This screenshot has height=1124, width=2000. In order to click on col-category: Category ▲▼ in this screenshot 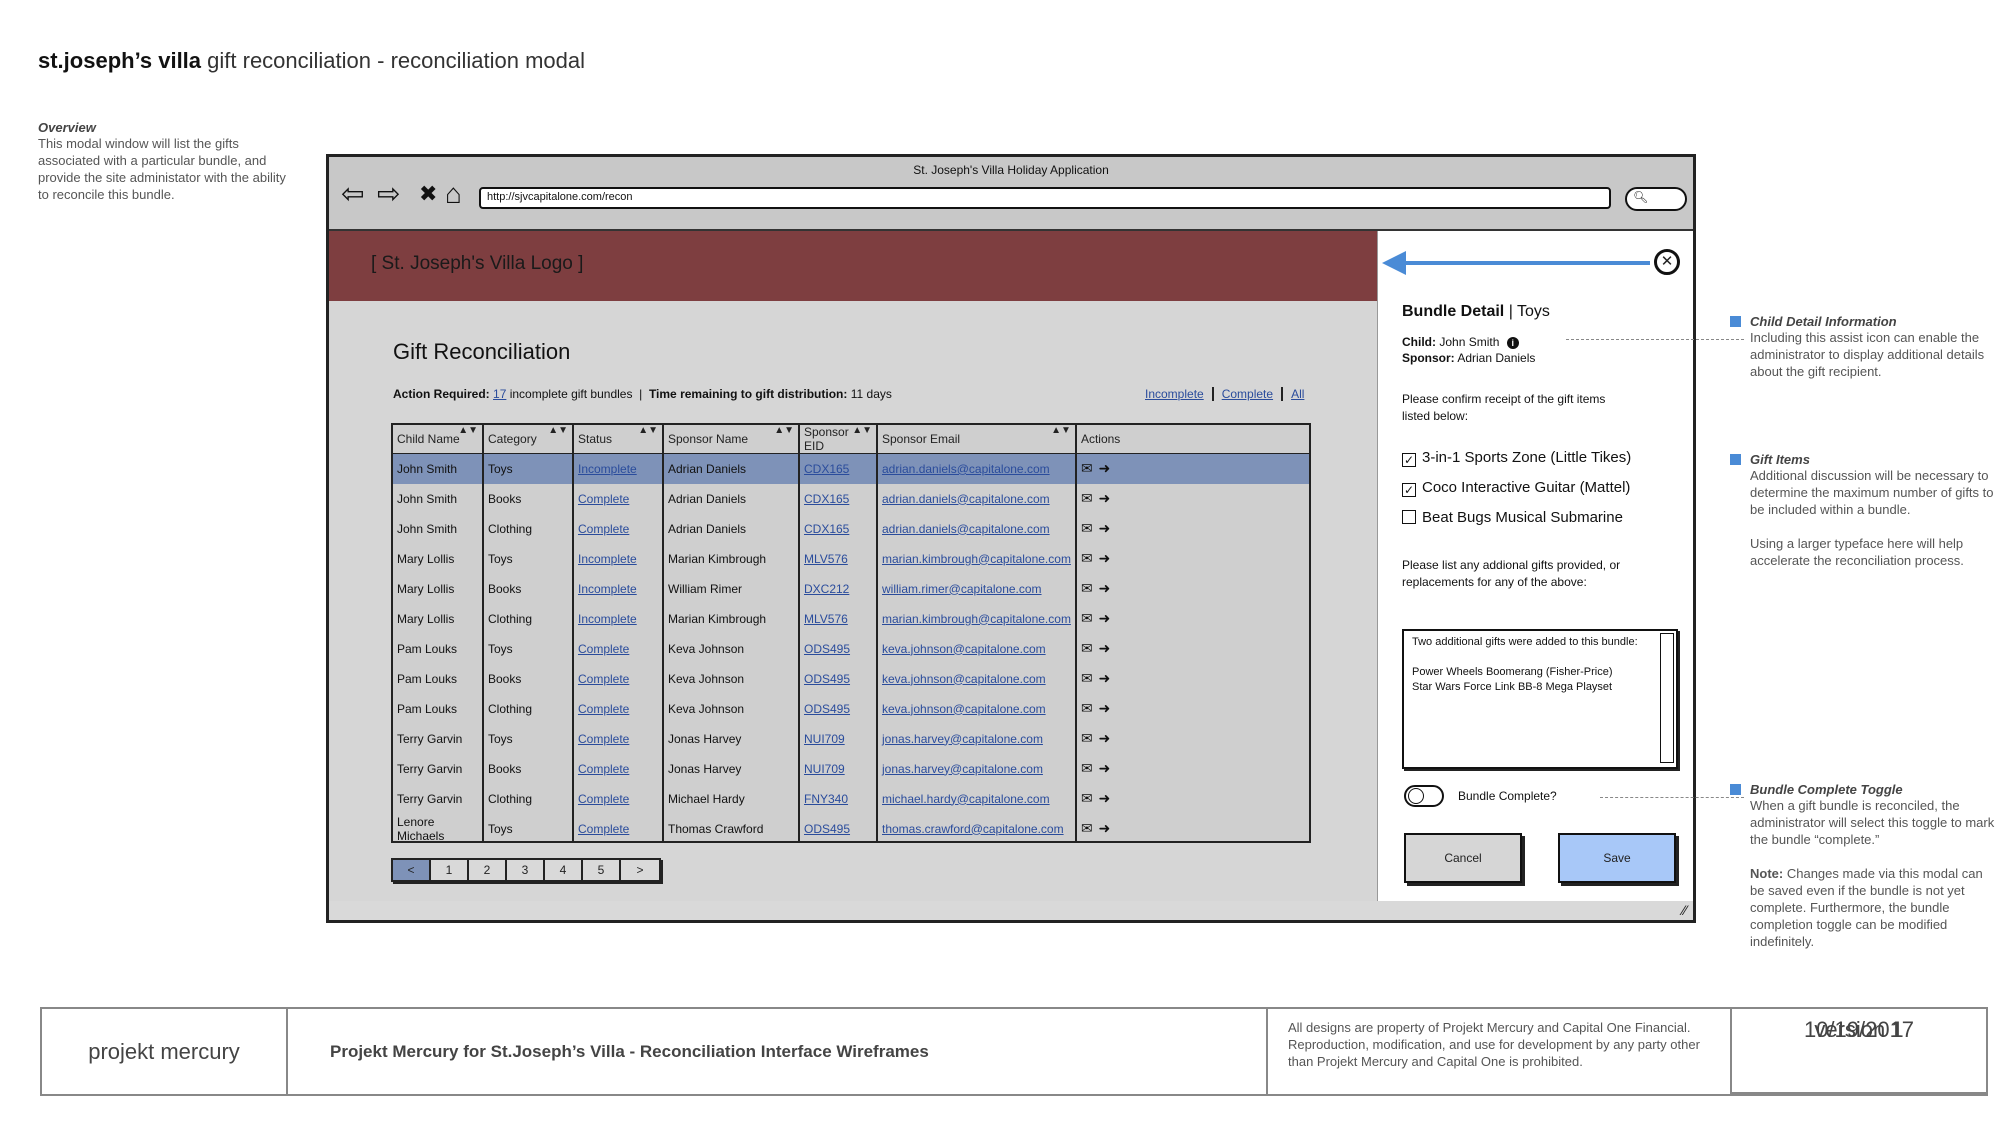, I will do `click(528, 439)`.